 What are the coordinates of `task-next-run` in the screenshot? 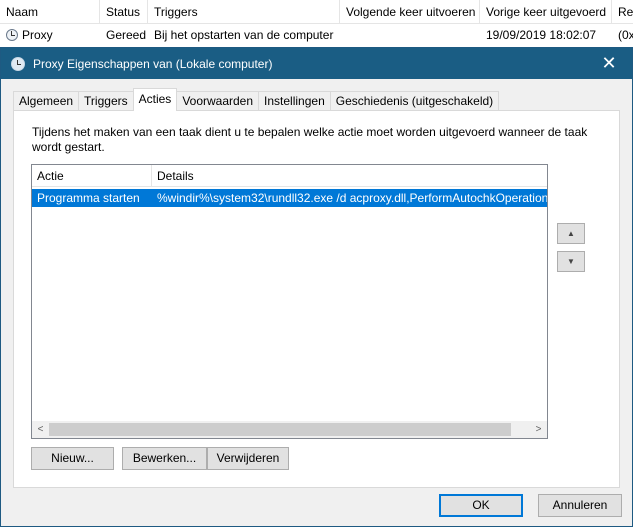 It's located at (410, 35).